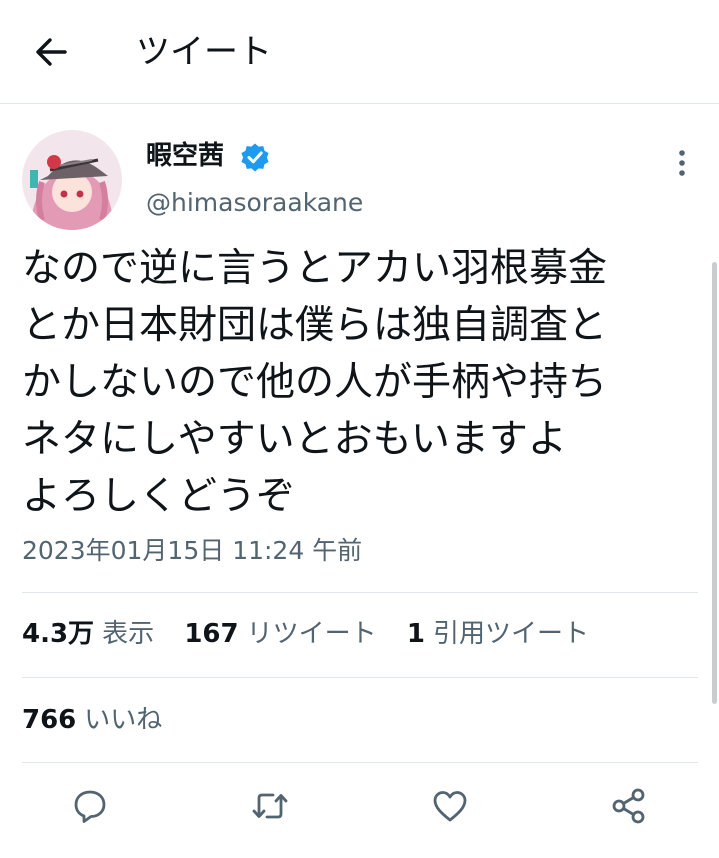 The width and height of the screenshot is (719, 858). What do you see at coordinates (311, 634) in the screenshot?
I see `retweets-label: リツイート` at bounding box center [311, 634].